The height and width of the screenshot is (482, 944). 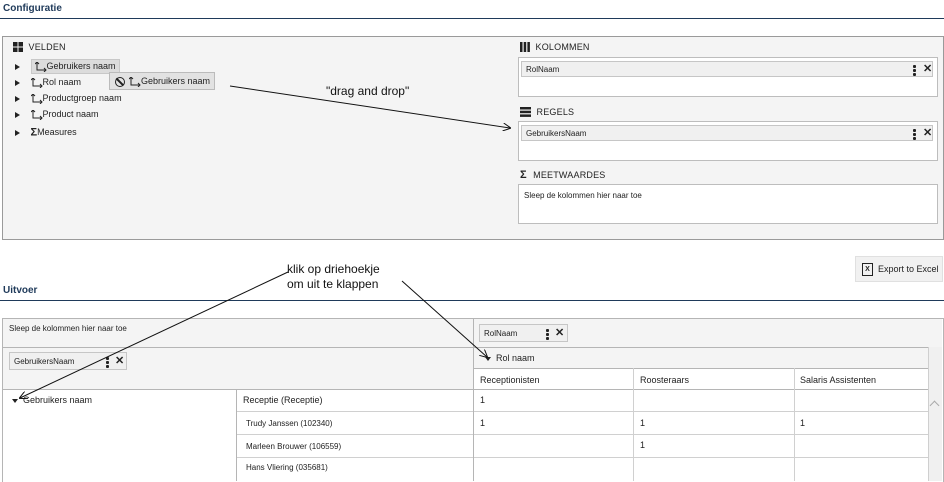 I want to click on rolnaam-column-chip: RolNaam ✕, so click(x=727, y=69).